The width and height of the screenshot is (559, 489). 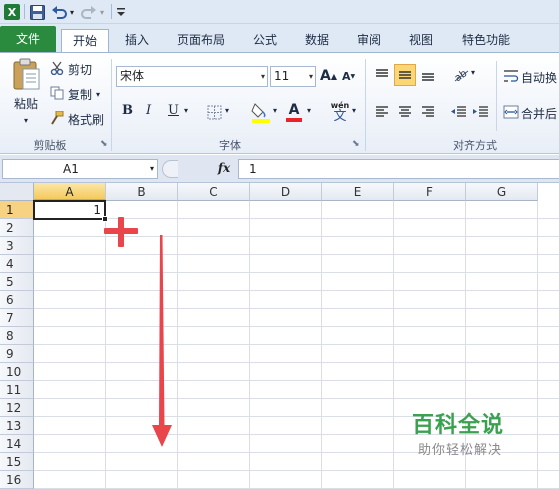 What do you see at coordinates (17, 408) in the screenshot?
I see `row-header-12: 12` at bounding box center [17, 408].